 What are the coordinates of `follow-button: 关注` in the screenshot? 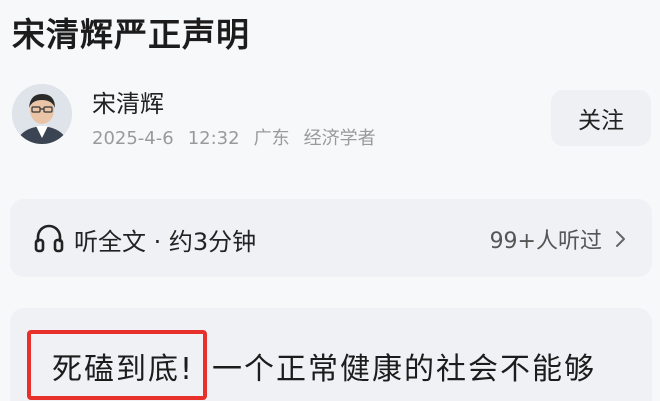 It's located at (601, 118).